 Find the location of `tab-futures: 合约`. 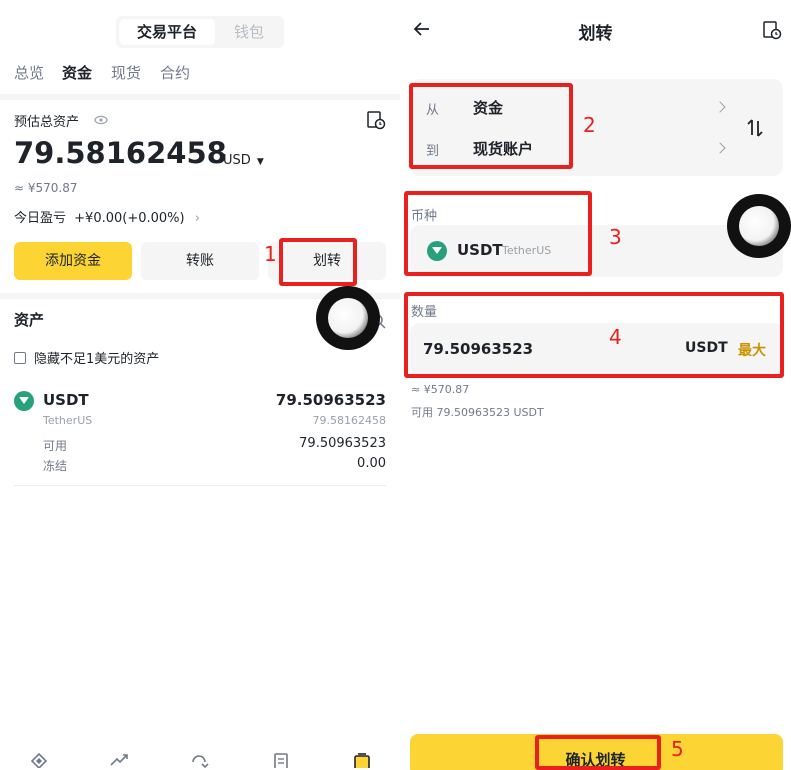

tab-futures: 合约 is located at coordinates (175, 72).